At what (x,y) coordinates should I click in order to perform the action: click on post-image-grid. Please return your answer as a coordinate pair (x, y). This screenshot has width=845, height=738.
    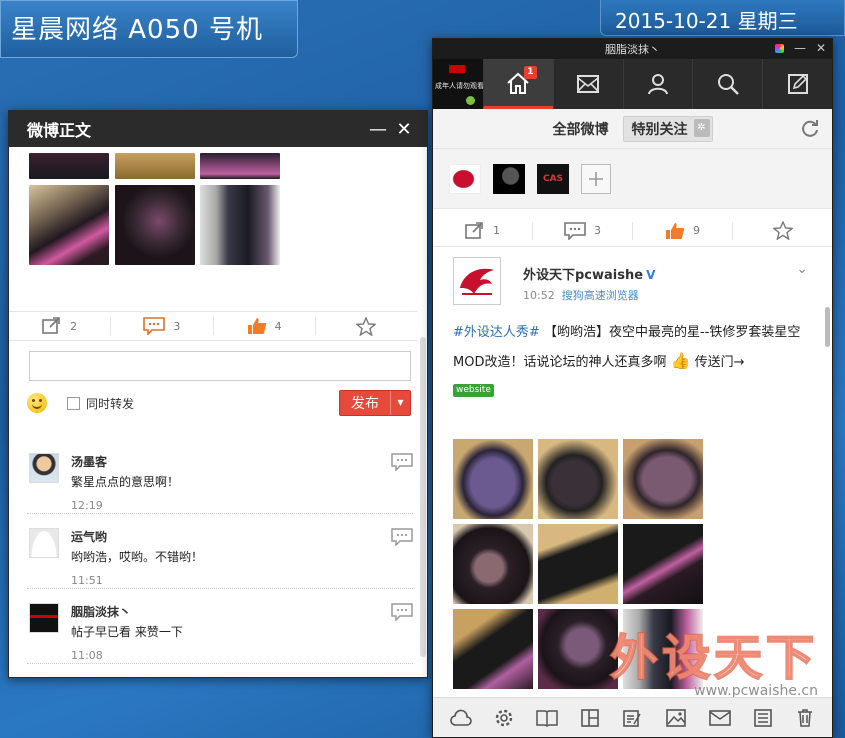
    Looking at the image, I should click on (218, 229).